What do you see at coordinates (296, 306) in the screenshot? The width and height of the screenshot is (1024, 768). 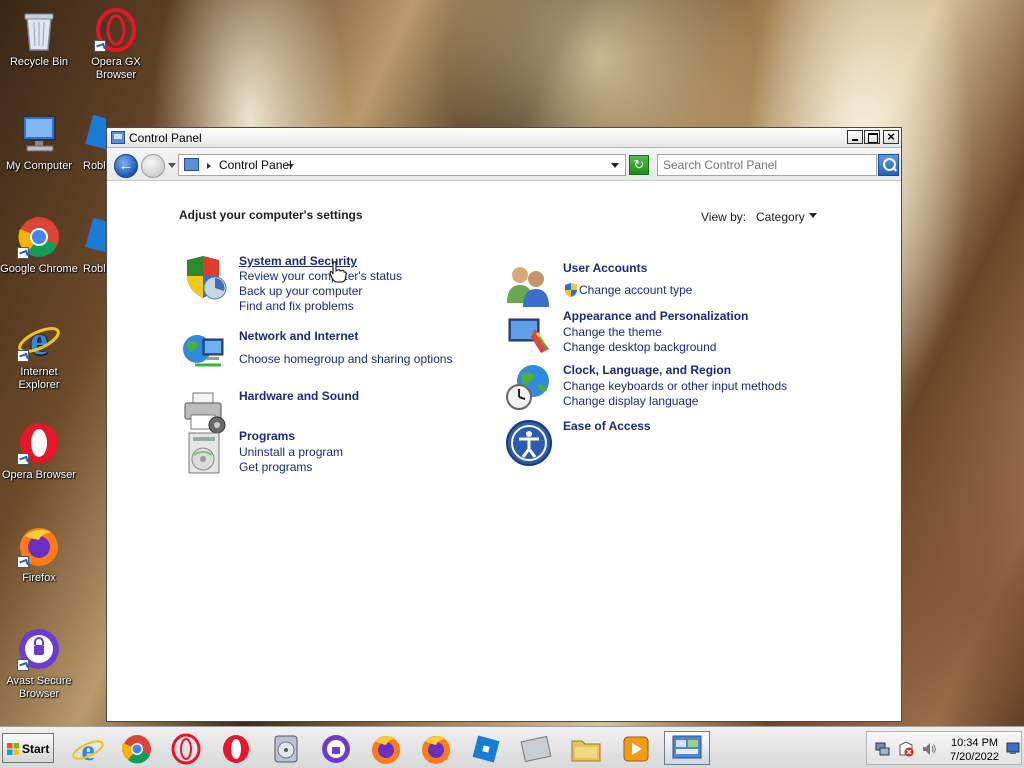 I see `find-and-fix-problems-link: Find and fix problems` at bounding box center [296, 306].